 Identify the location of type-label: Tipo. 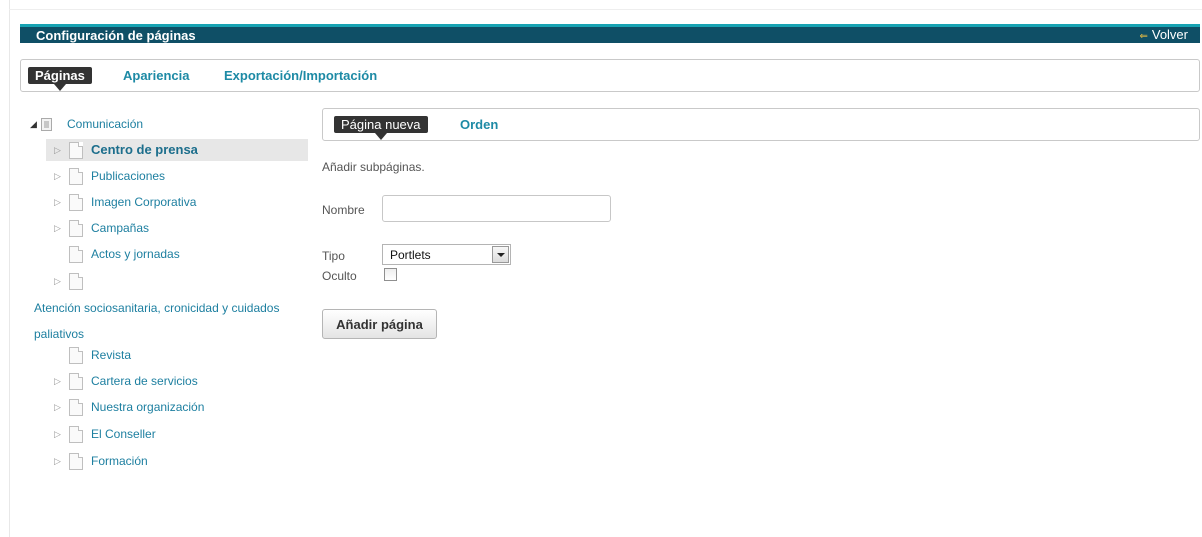
(333, 256).